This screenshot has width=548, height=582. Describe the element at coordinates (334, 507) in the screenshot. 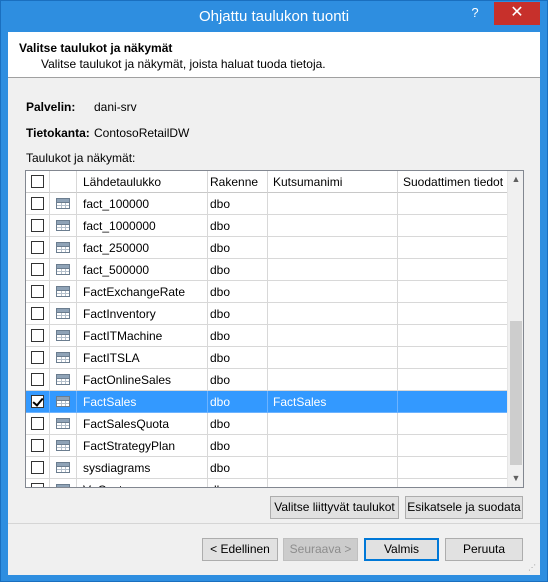

I see `select-related-tables-button: Valitse liittyvät taulukot` at that location.